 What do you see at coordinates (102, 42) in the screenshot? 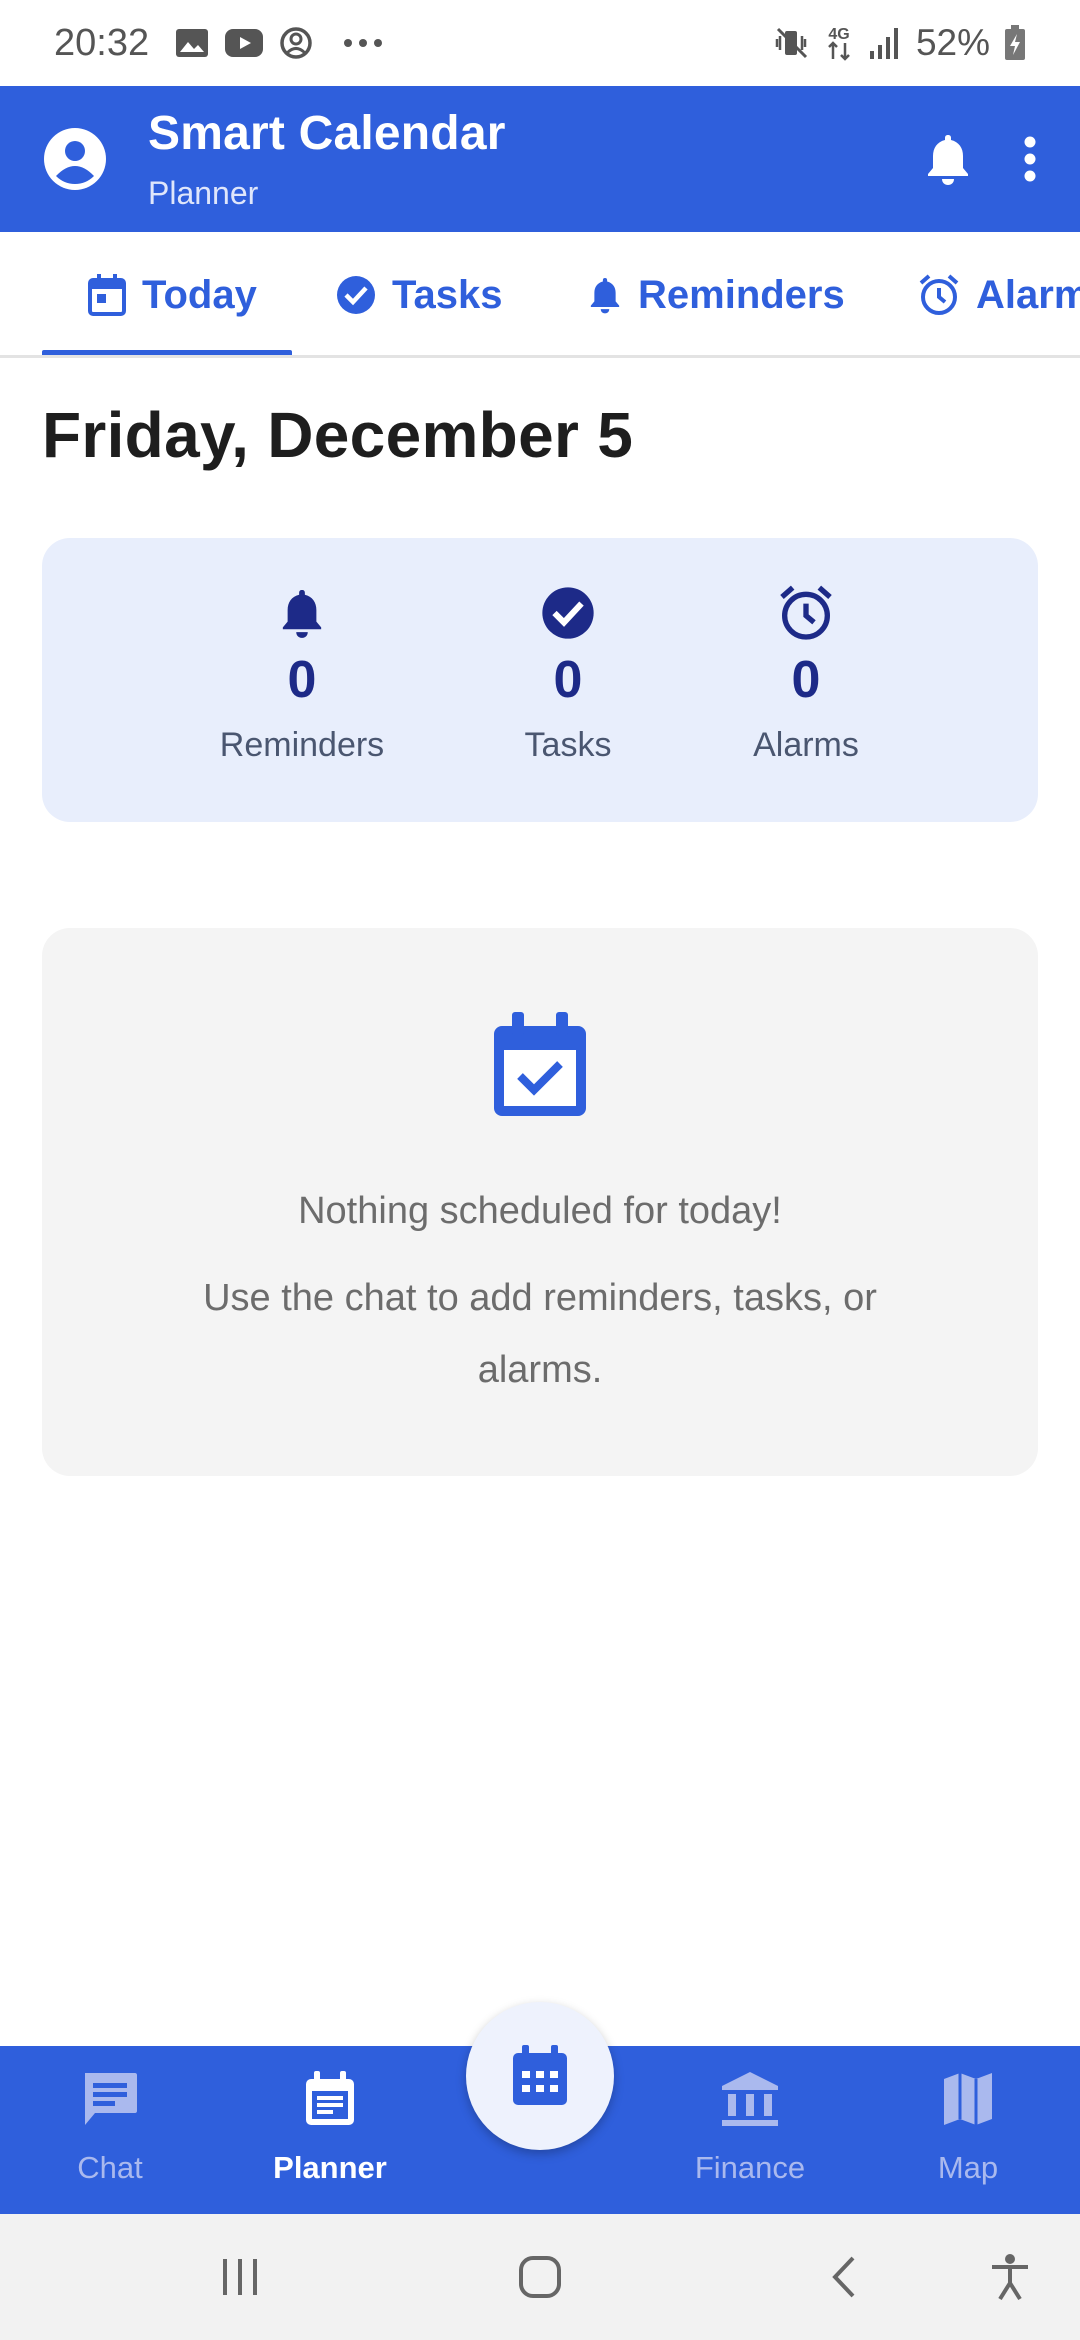
I see `status-time: 20:32` at bounding box center [102, 42].